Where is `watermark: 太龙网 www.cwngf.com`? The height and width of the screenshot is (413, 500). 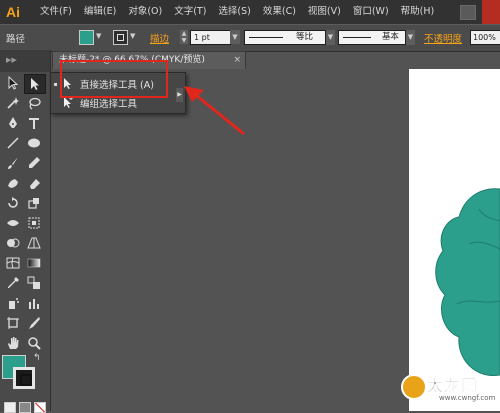
watermark: 太龙网 www.cwngf.com is located at coordinates (450, 388).